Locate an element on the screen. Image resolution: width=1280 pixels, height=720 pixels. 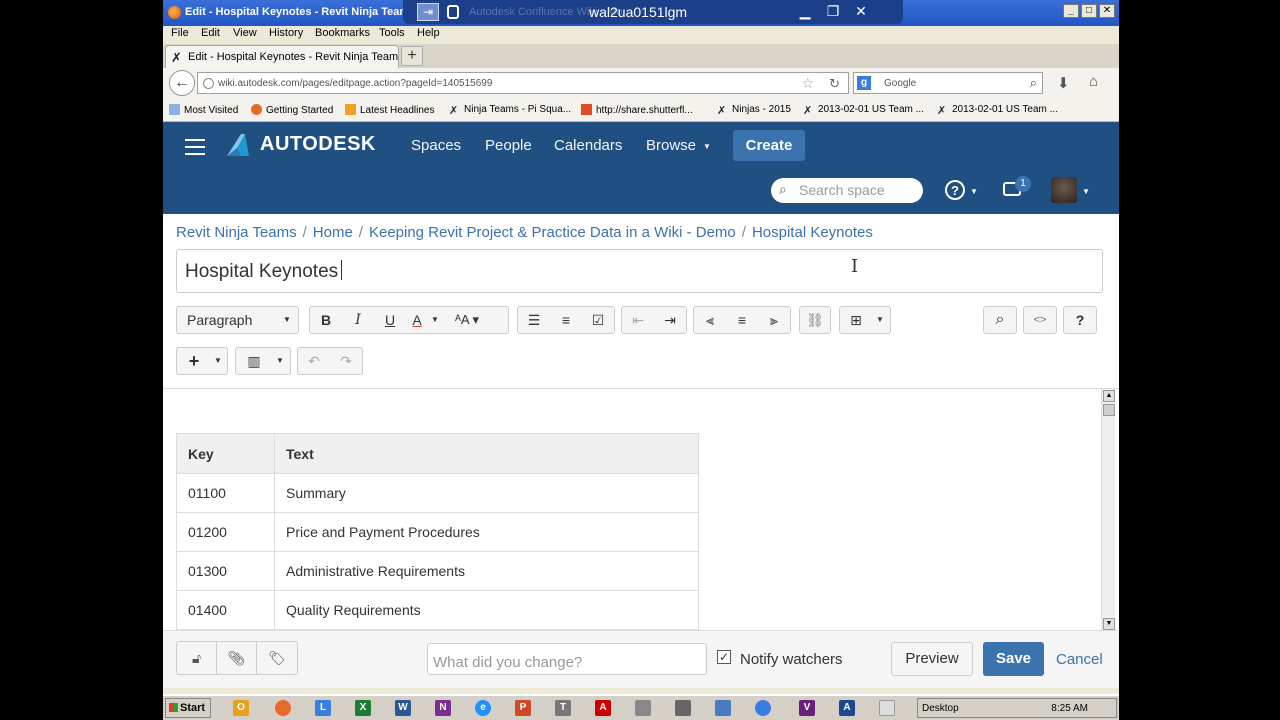
chevron-down-icon: ▼ is located at coordinates (435, 320).